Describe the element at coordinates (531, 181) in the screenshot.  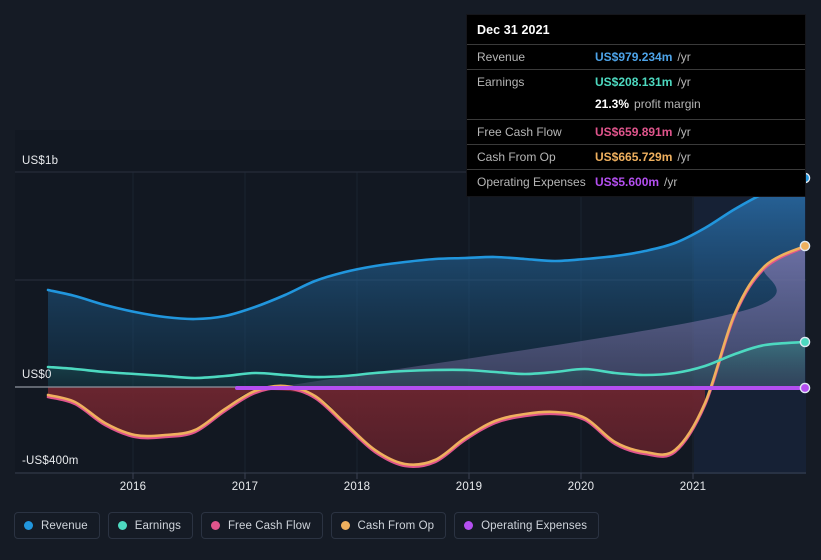
I see `tooltip-label-operating-expenses: Operating Expenses` at that location.